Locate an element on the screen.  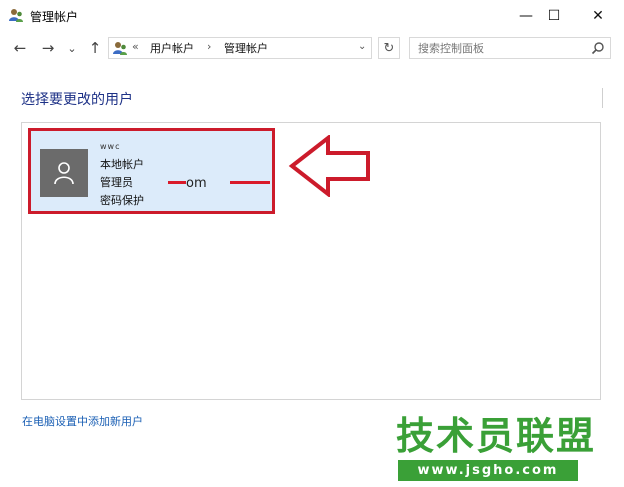
add-new-user-link: 在电脑设置中添加新用户 is located at coordinates (82, 421).